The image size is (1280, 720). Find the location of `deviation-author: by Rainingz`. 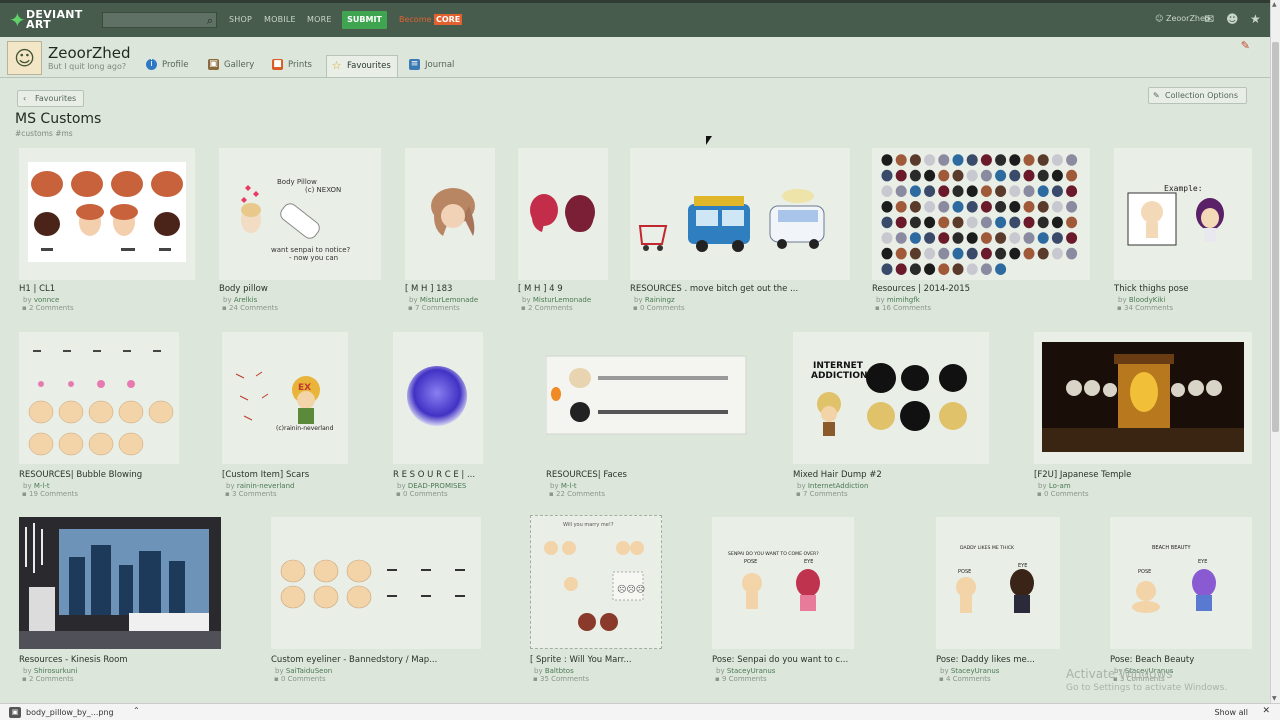

deviation-author: by Rainingz is located at coordinates (654, 300).